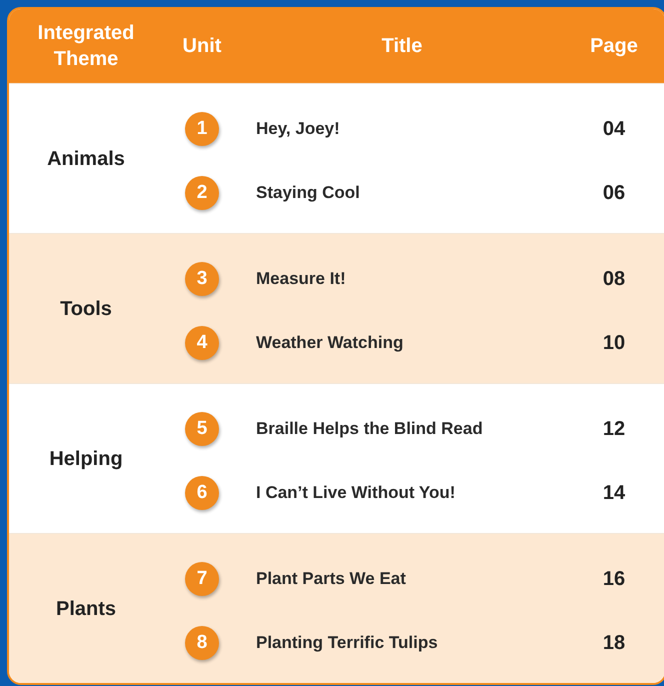  What do you see at coordinates (614, 429) in the screenshot?
I see `page-number: 12` at bounding box center [614, 429].